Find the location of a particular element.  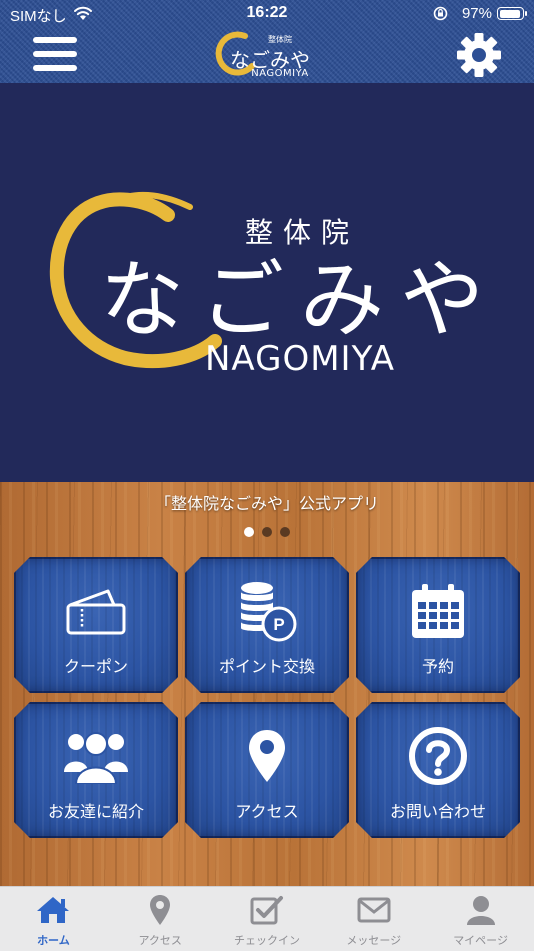

tab-home: ホーム is located at coordinates (53, 919).